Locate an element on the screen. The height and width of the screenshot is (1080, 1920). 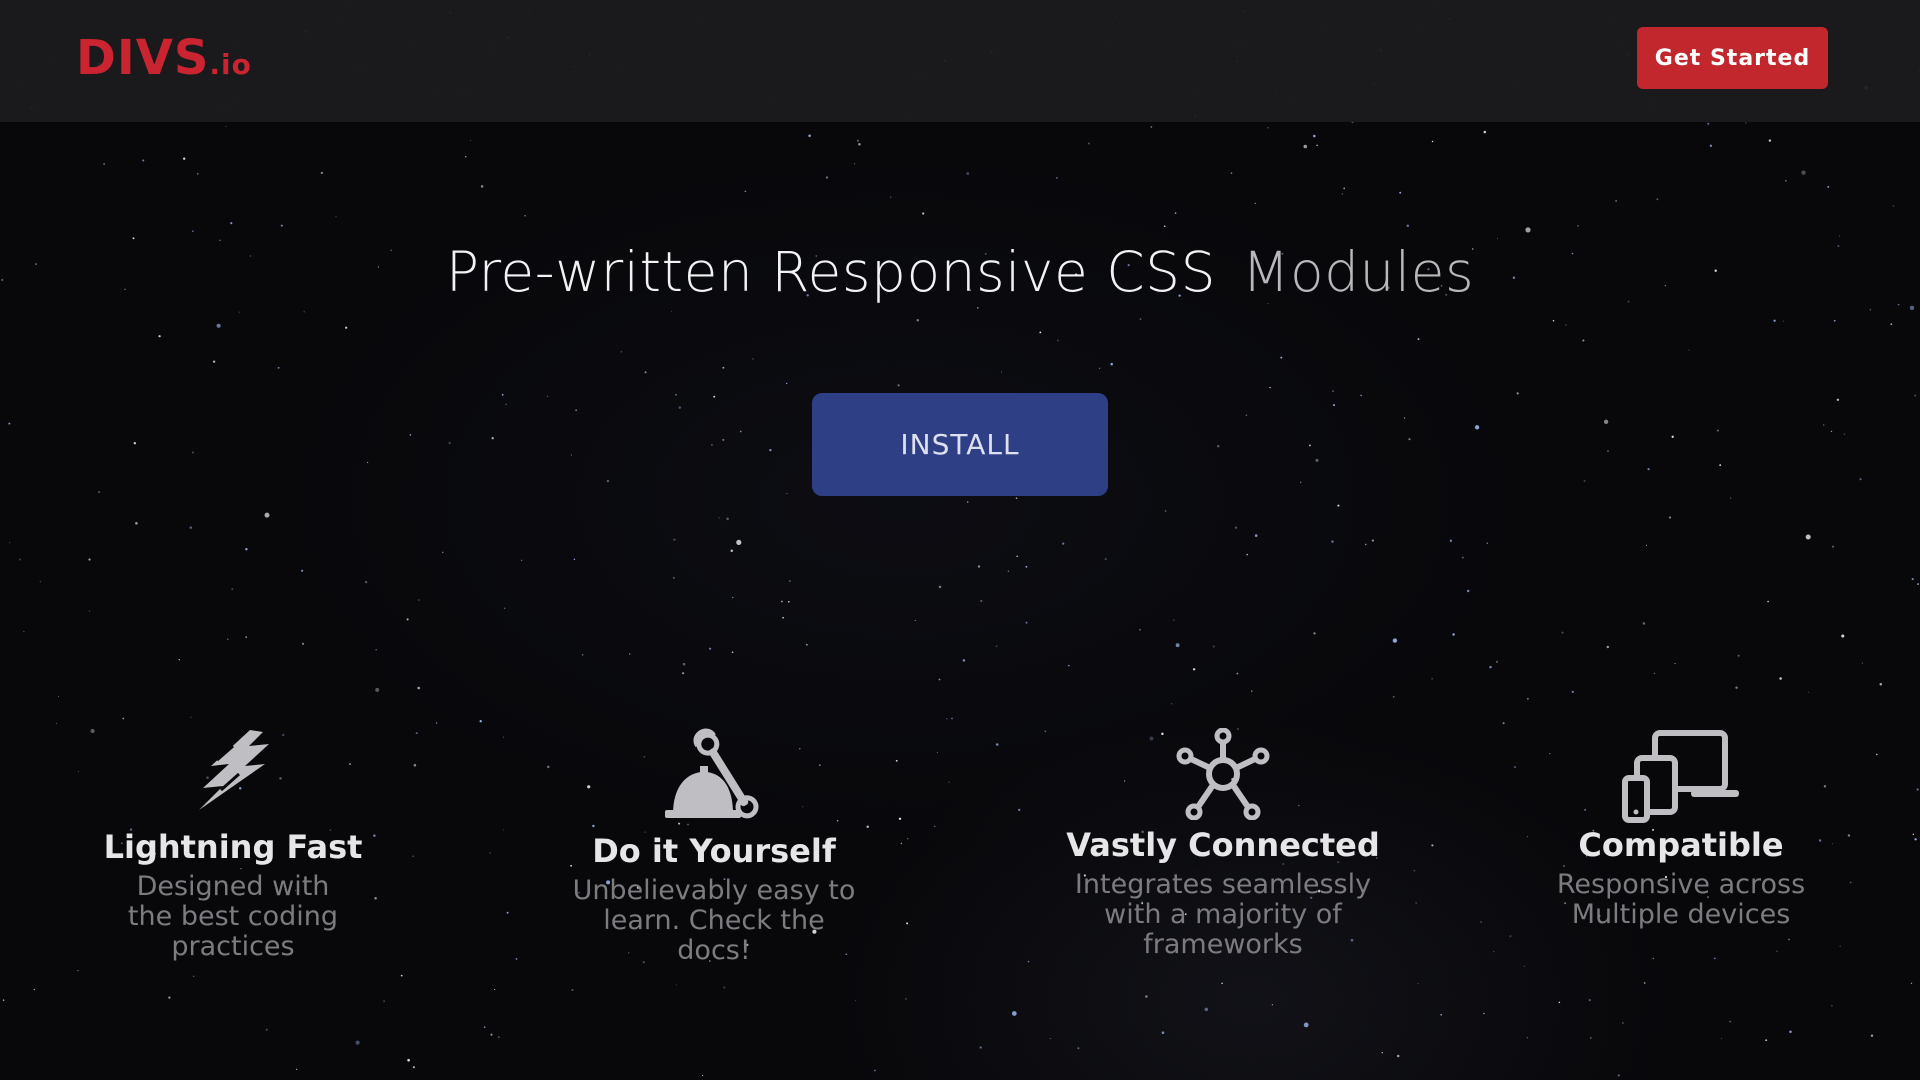
brand-logo: DIVS.io is located at coordinates (164, 58).